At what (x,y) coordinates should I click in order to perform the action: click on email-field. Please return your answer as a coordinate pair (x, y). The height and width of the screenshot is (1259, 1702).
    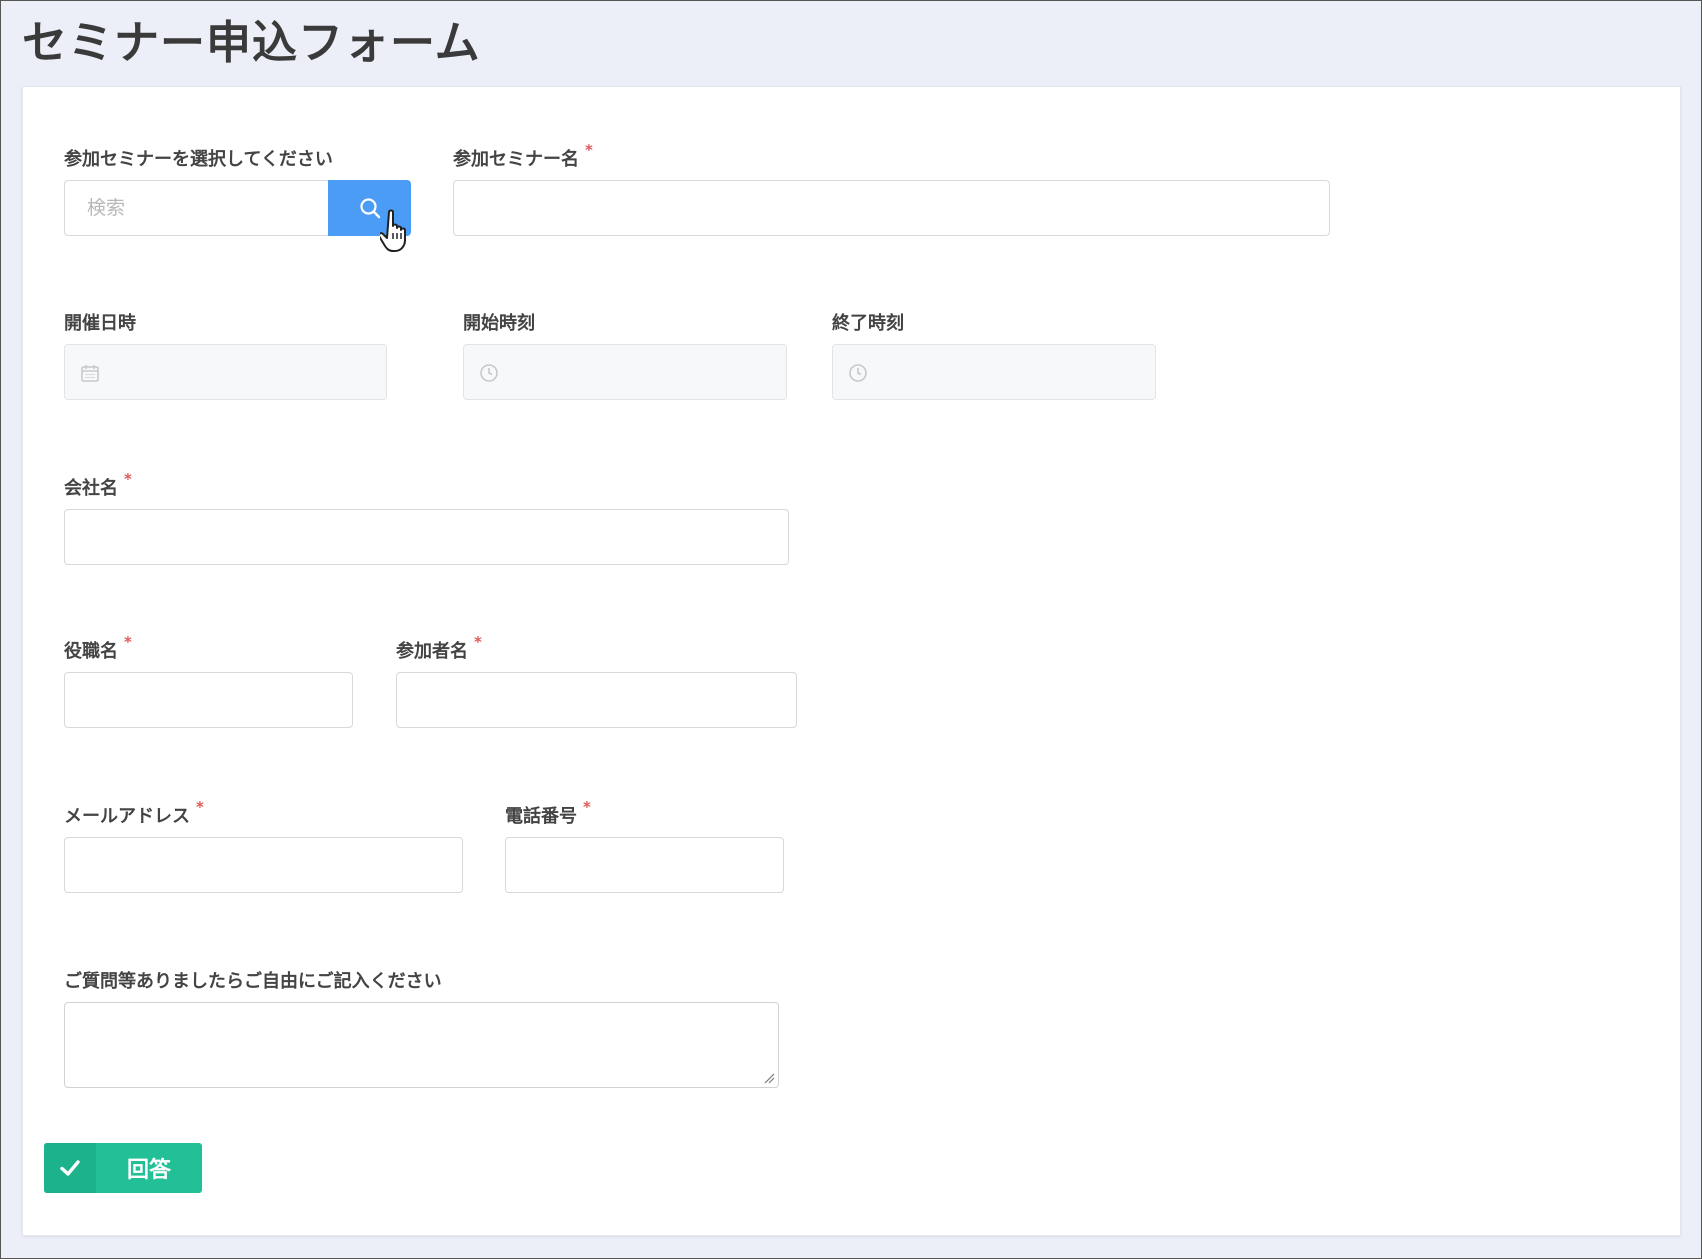
    Looking at the image, I should click on (263, 865).